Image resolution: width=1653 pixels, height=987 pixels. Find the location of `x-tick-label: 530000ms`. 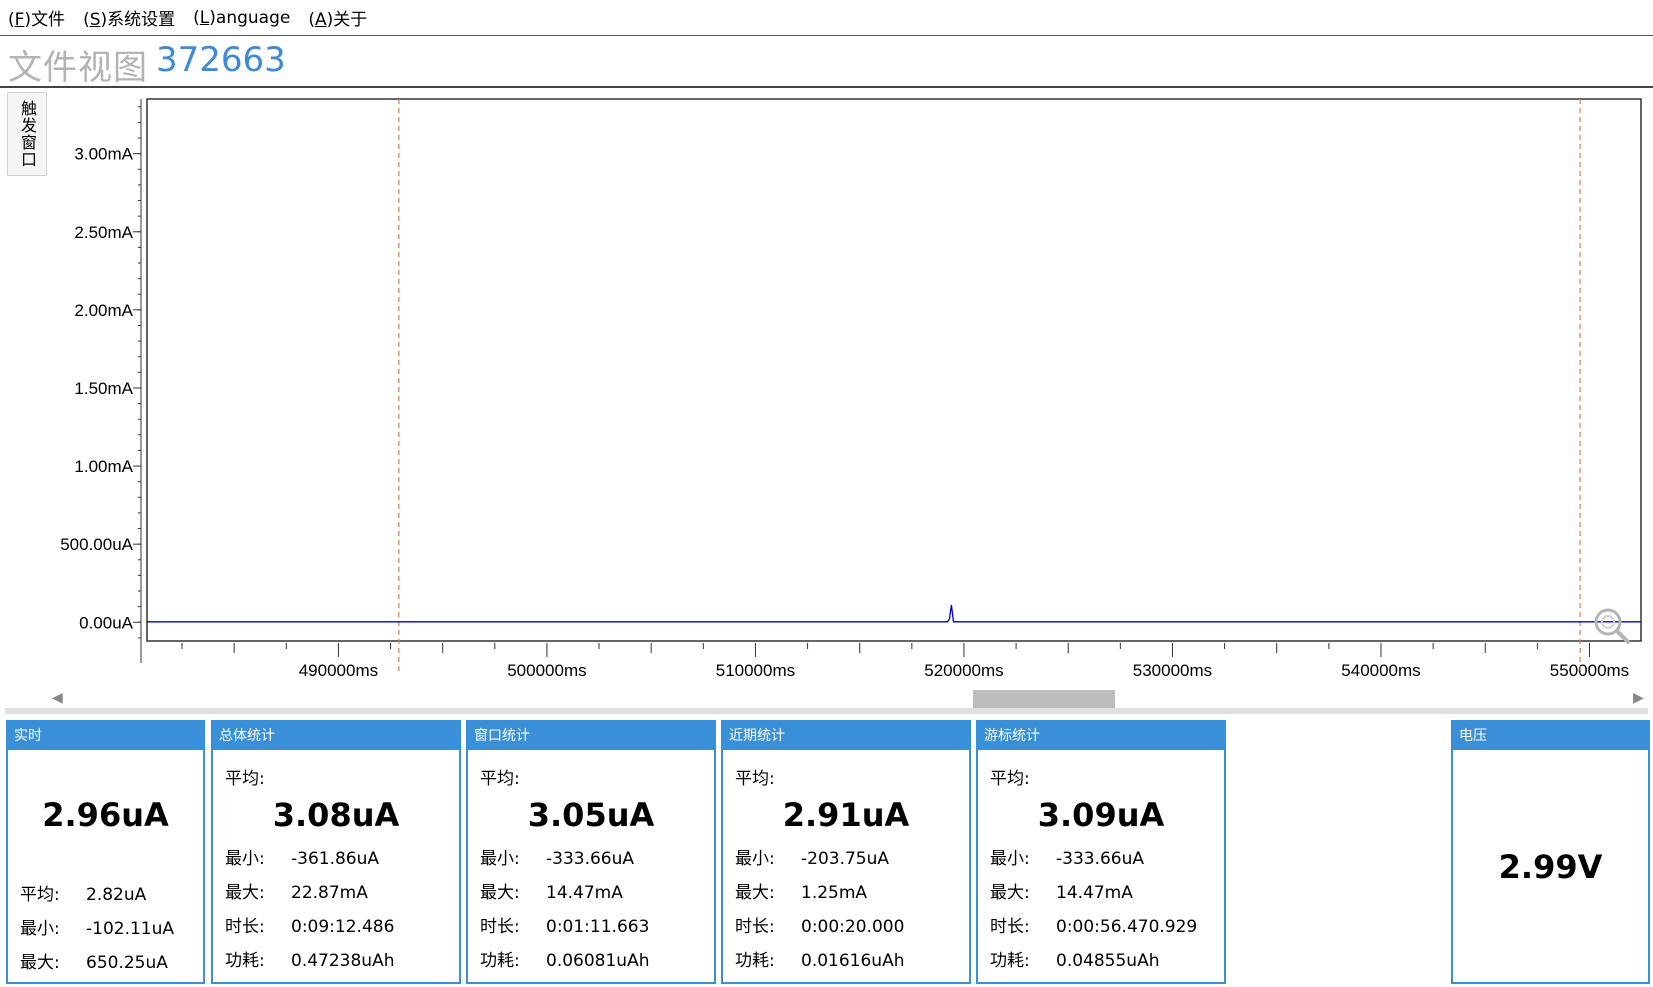

x-tick-label: 530000ms is located at coordinates (1172, 670).